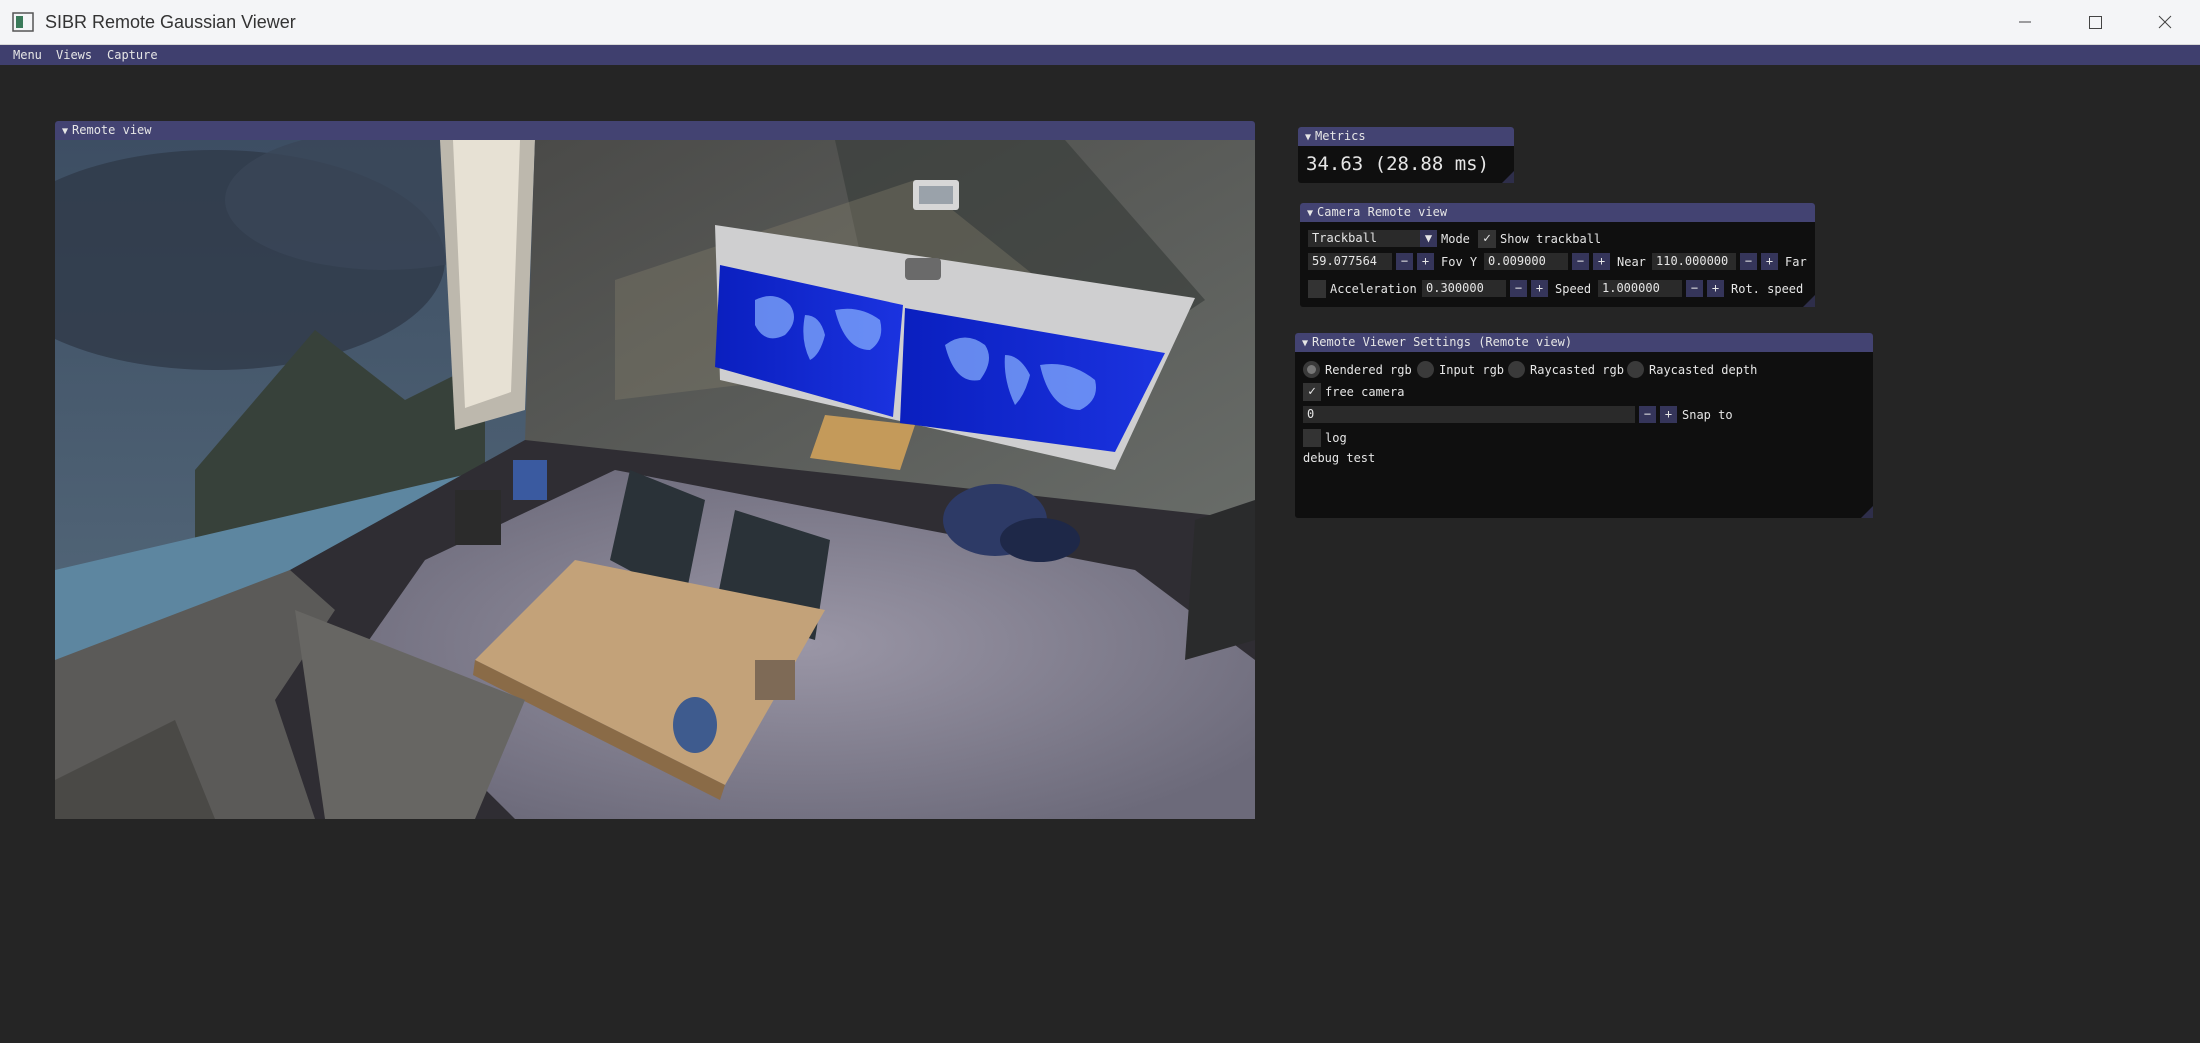 This screenshot has width=2200, height=1043. I want to click on radio-raycasted-rgb, so click(1516, 369).